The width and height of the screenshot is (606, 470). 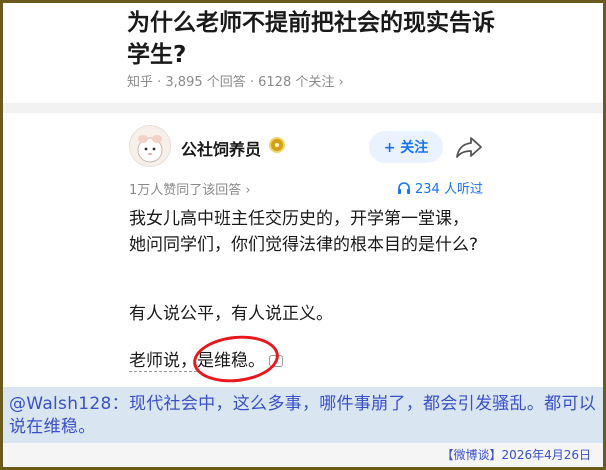 What do you see at coordinates (221, 148) in the screenshot?
I see `author-name: 公社饲养员` at bounding box center [221, 148].